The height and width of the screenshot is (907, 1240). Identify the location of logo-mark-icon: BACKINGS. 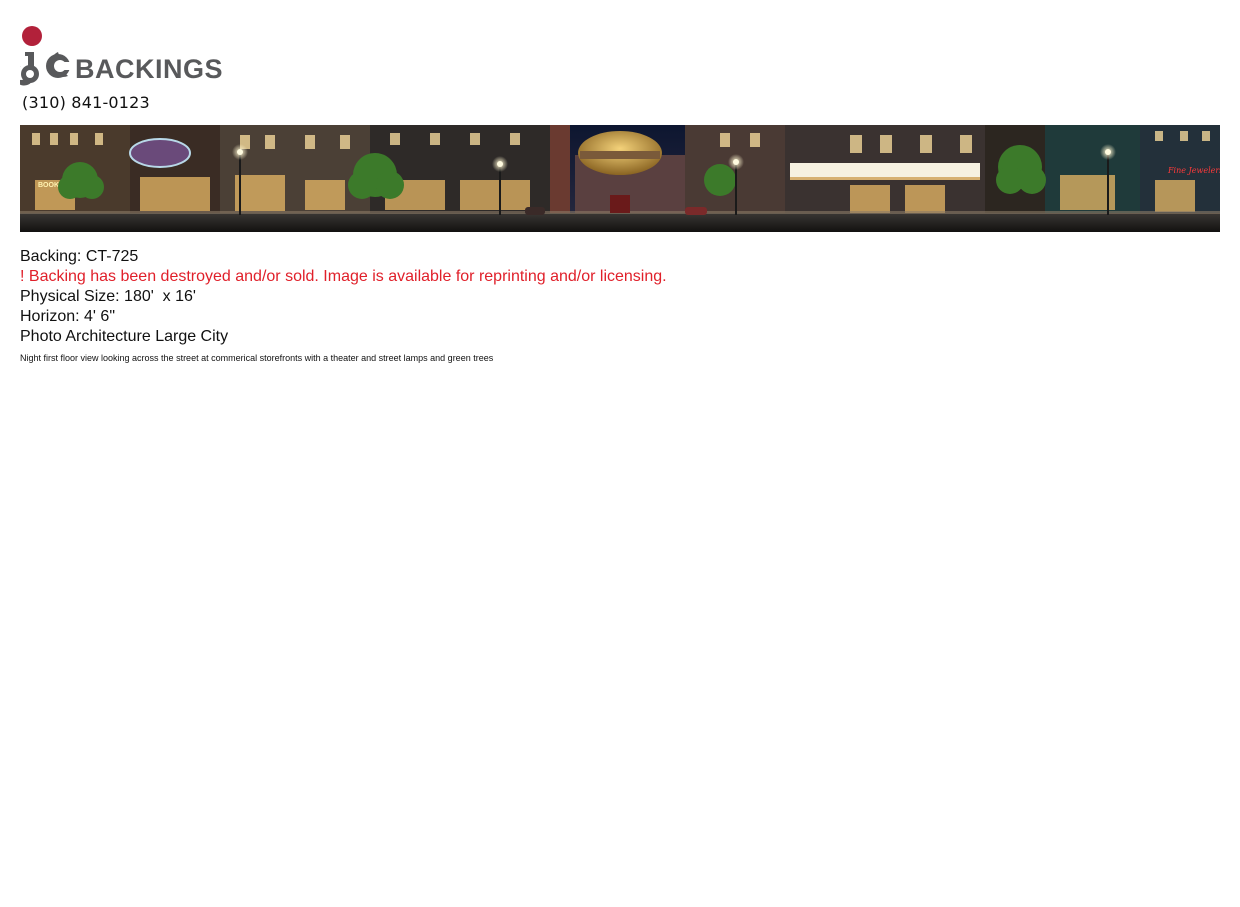
(118, 56).